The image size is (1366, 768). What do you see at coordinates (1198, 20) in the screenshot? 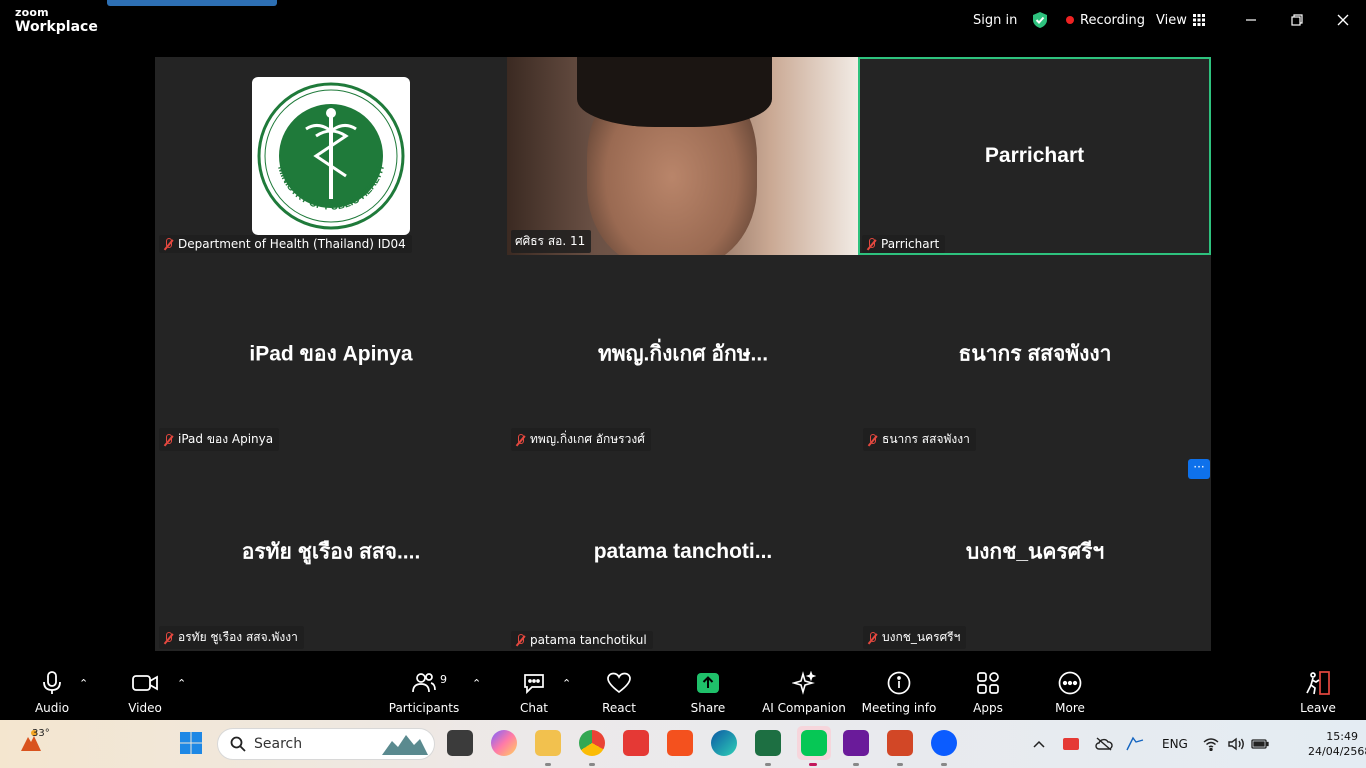
I see `grid-icon` at bounding box center [1198, 20].